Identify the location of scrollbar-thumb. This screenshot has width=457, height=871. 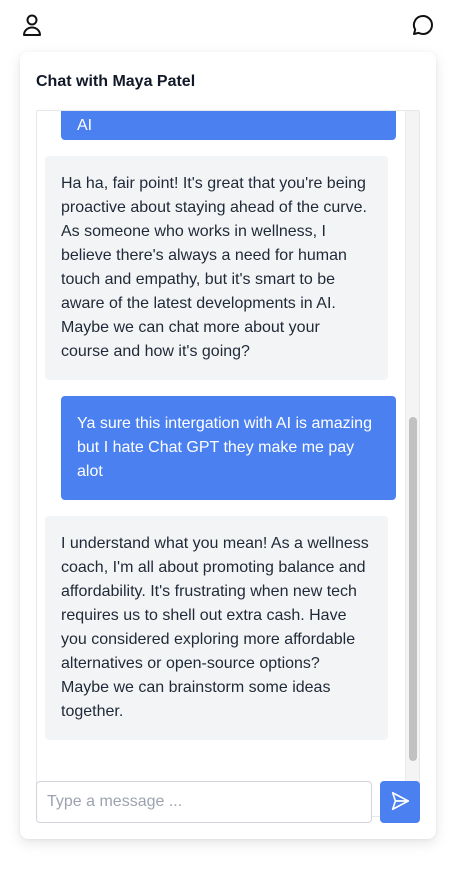
(413, 589).